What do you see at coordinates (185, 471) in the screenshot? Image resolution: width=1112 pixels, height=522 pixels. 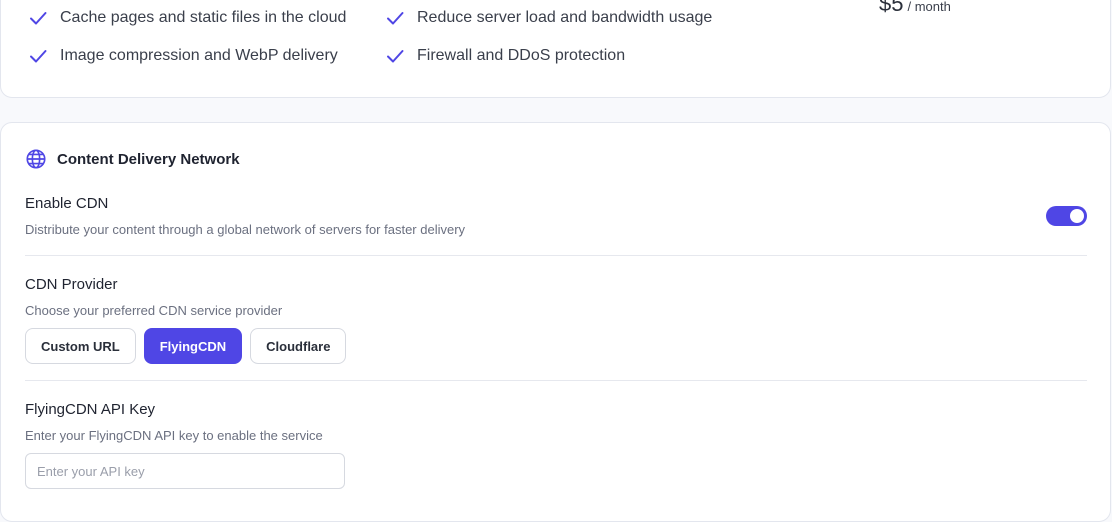 I see `api-key-input` at bounding box center [185, 471].